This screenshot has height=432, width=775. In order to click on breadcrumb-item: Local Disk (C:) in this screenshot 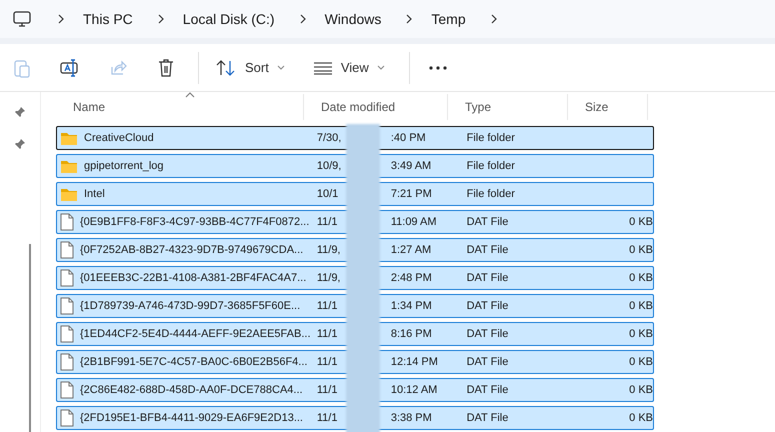, I will do `click(228, 19)`.